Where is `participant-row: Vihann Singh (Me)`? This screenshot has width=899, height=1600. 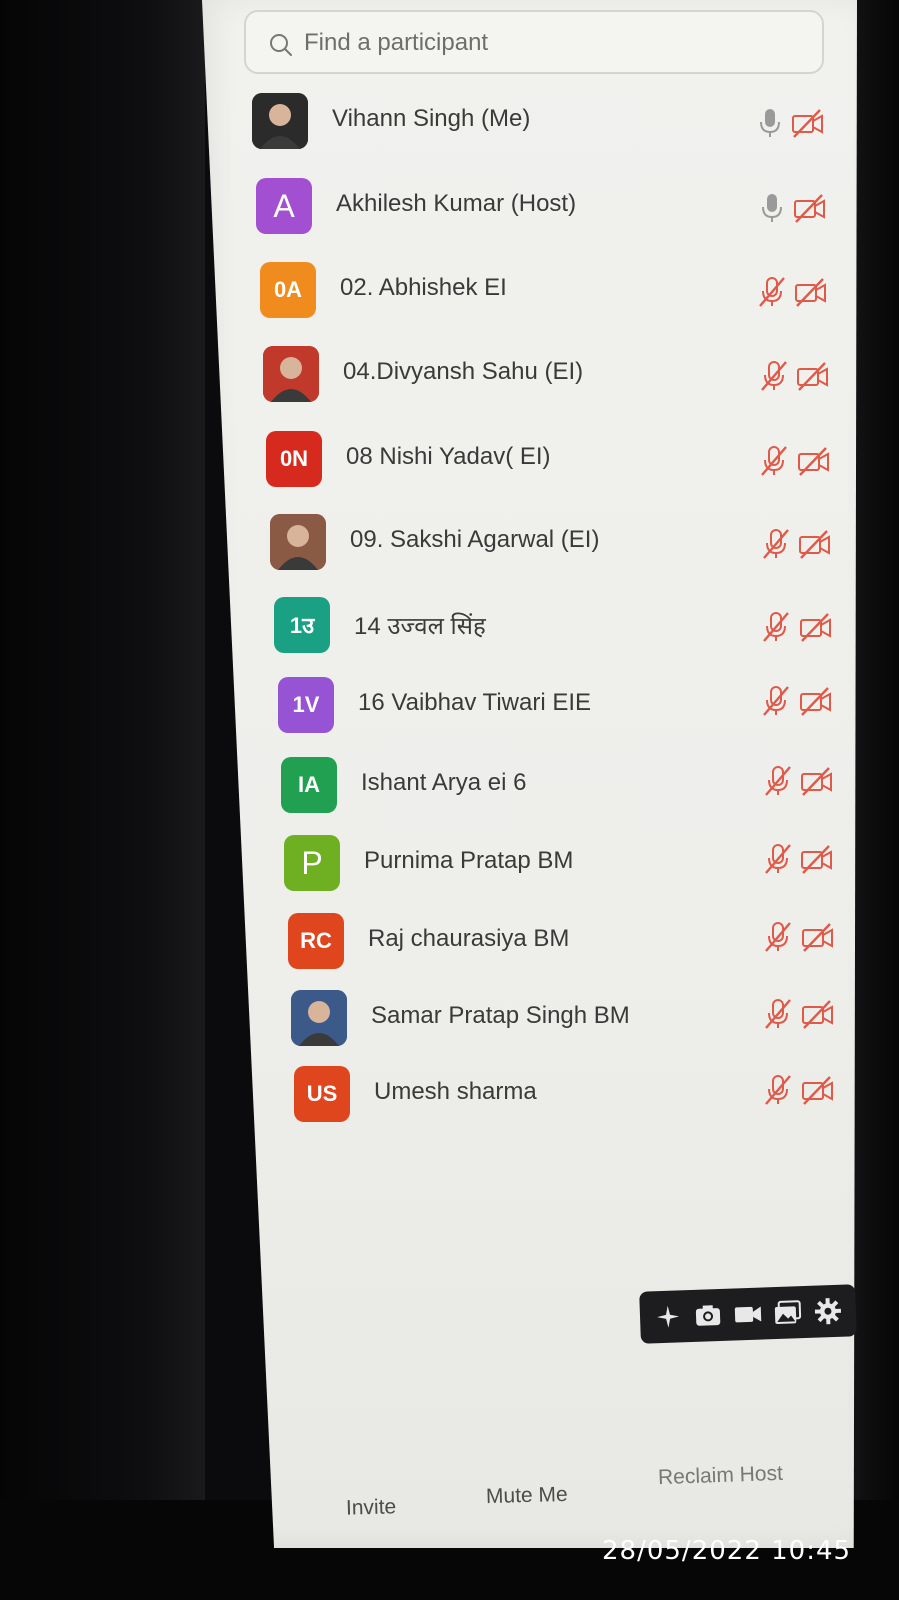 participant-row: Vihann Singh (Me) is located at coordinates (526, 123).